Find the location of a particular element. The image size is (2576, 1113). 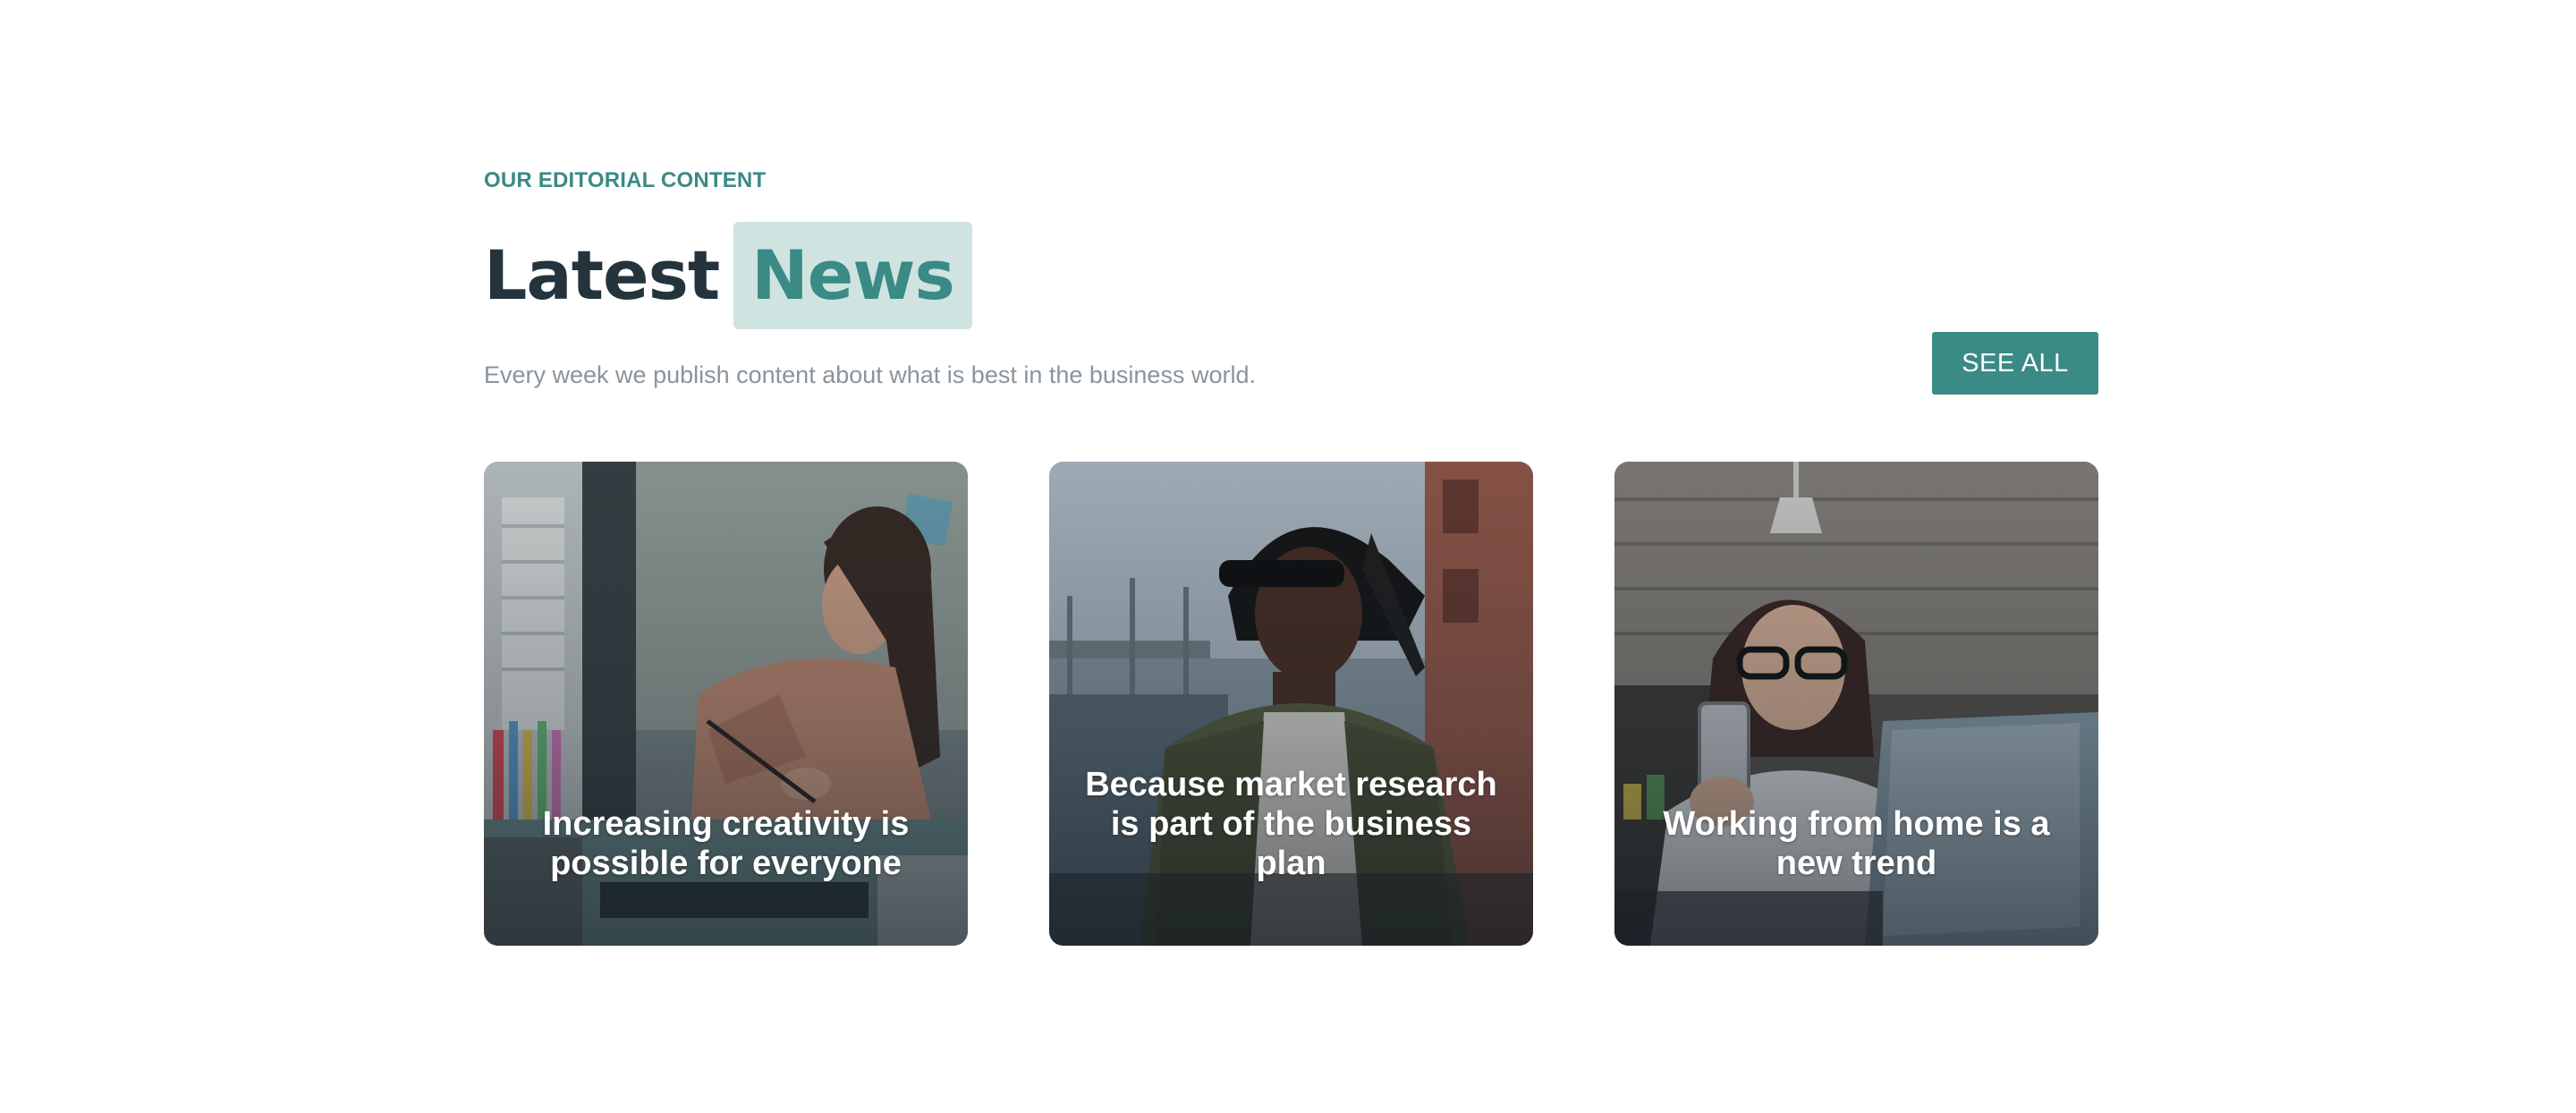

heading-word-latest: Latest is located at coordinates (602, 275).